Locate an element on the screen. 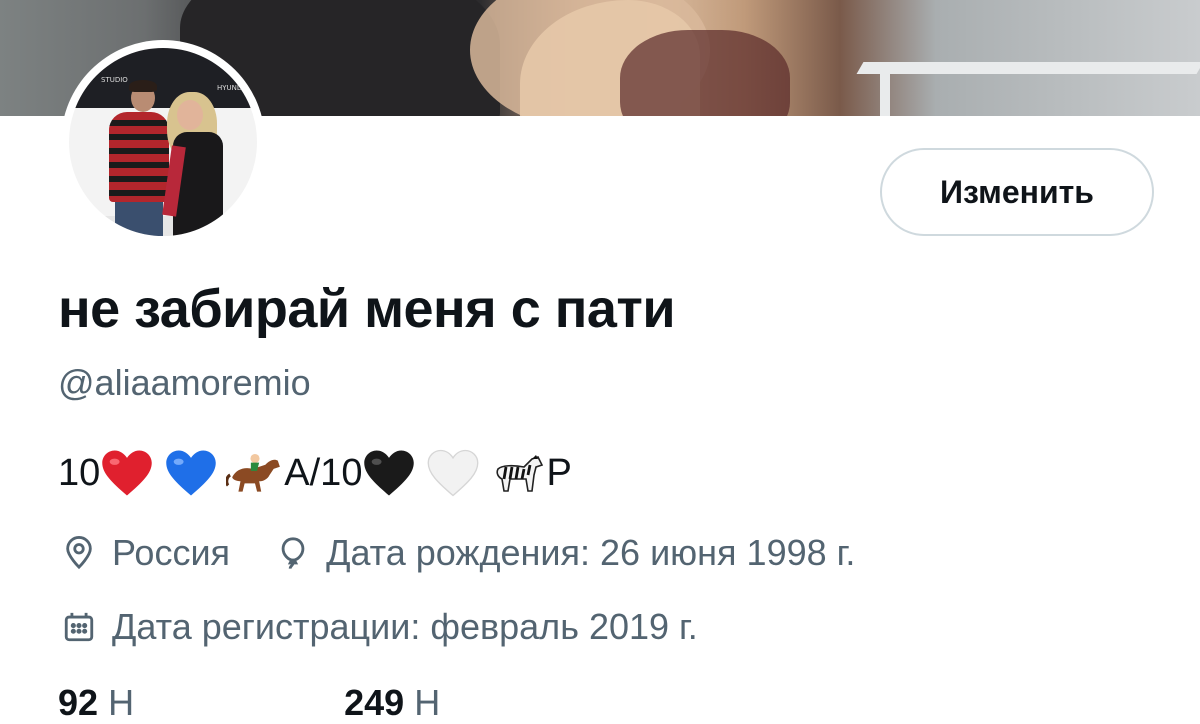 Image resolution: width=1200 pixels, height=724 pixels. followers-link: 249 Н is located at coordinates (392, 702).